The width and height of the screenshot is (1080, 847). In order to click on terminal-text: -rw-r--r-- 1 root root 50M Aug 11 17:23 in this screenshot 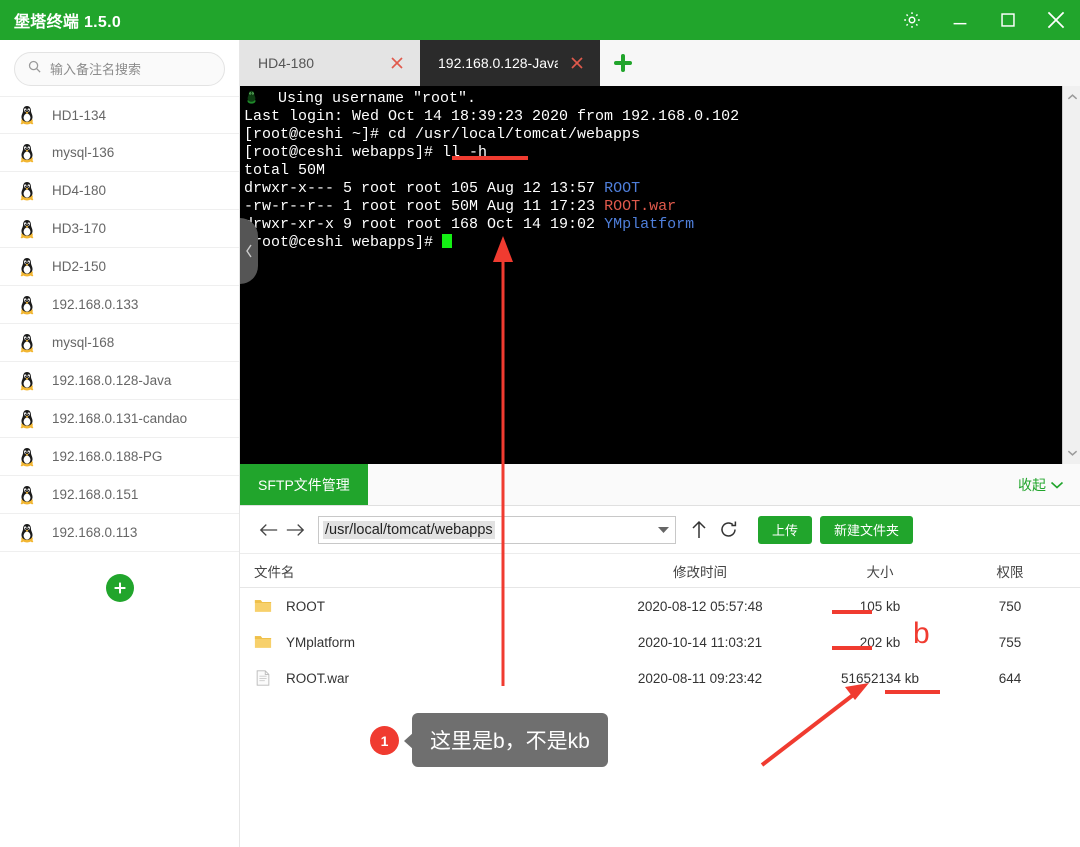, I will do `click(424, 206)`.